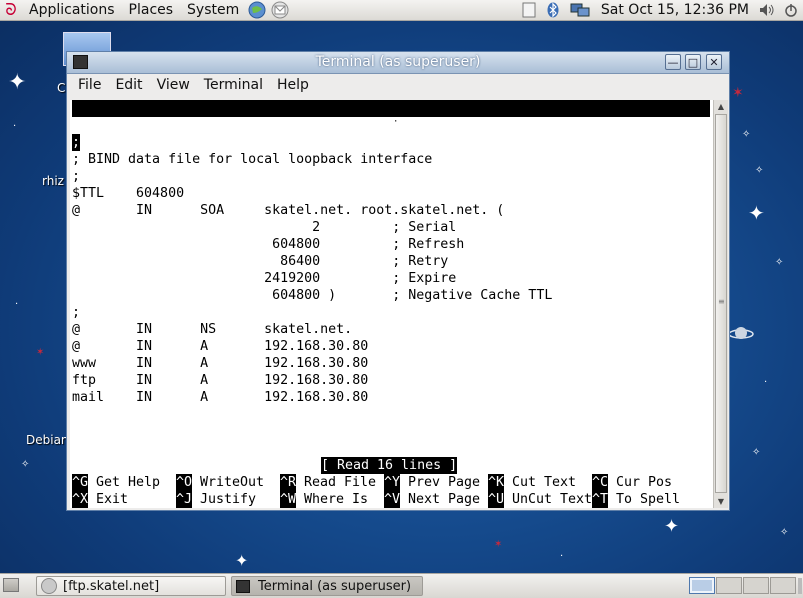 This screenshot has height=598, width=803. I want to click on network-icon, so click(580, 10).